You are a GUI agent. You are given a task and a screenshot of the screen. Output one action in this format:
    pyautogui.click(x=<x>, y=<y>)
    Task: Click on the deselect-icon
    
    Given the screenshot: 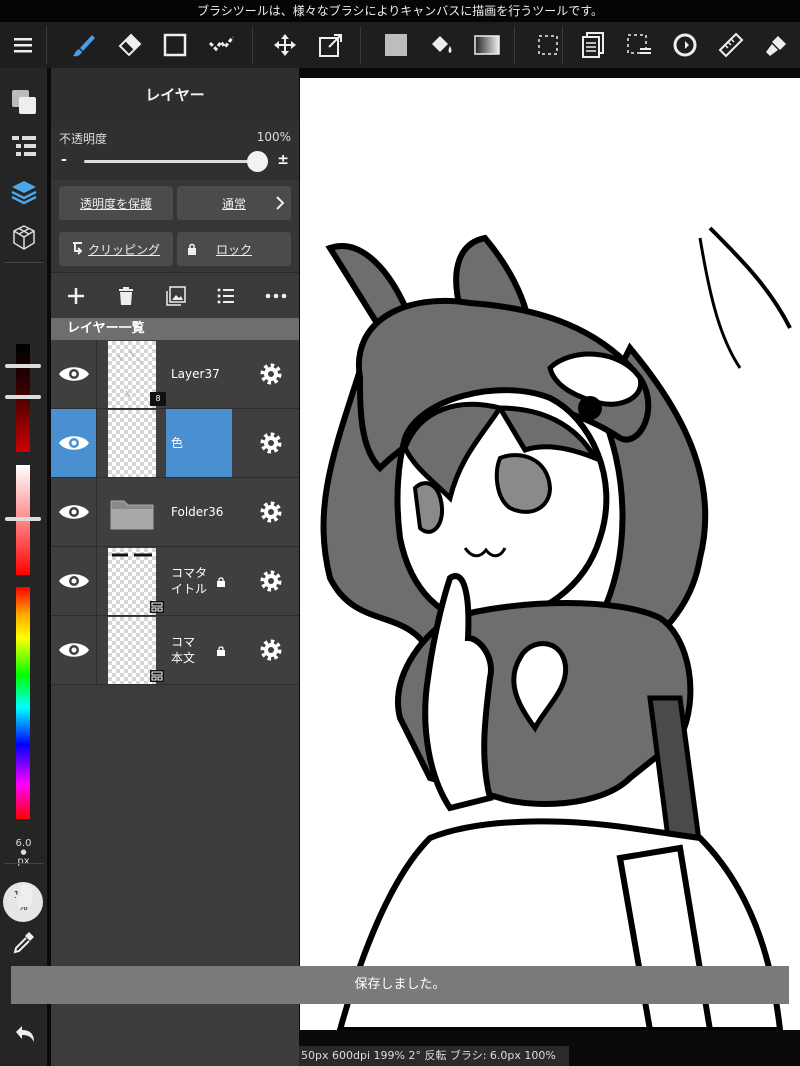 What is the action you would take?
    pyautogui.click(x=639, y=45)
    